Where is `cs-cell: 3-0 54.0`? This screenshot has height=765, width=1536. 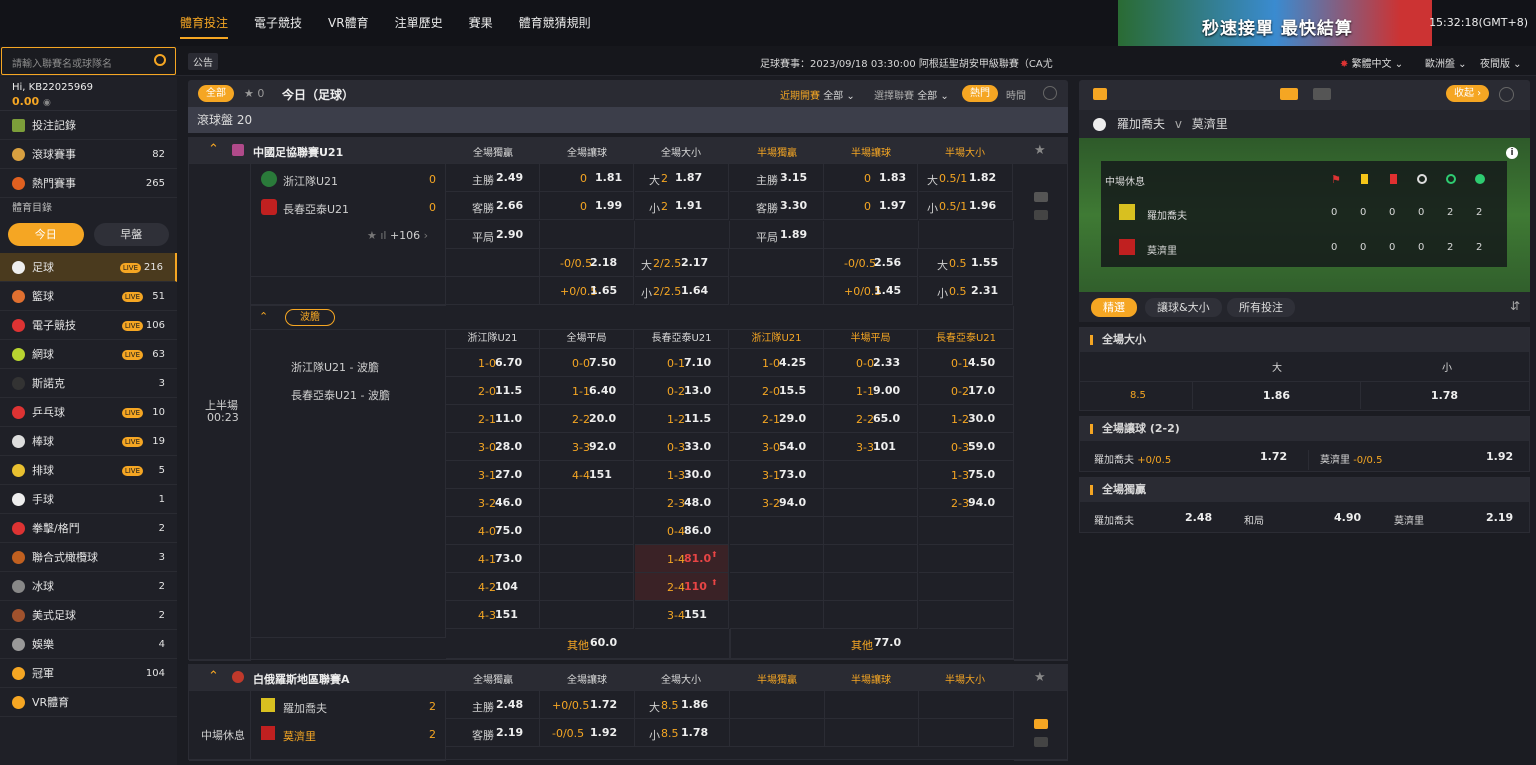 cs-cell: 3-0 54.0 is located at coordinates (777, 447).